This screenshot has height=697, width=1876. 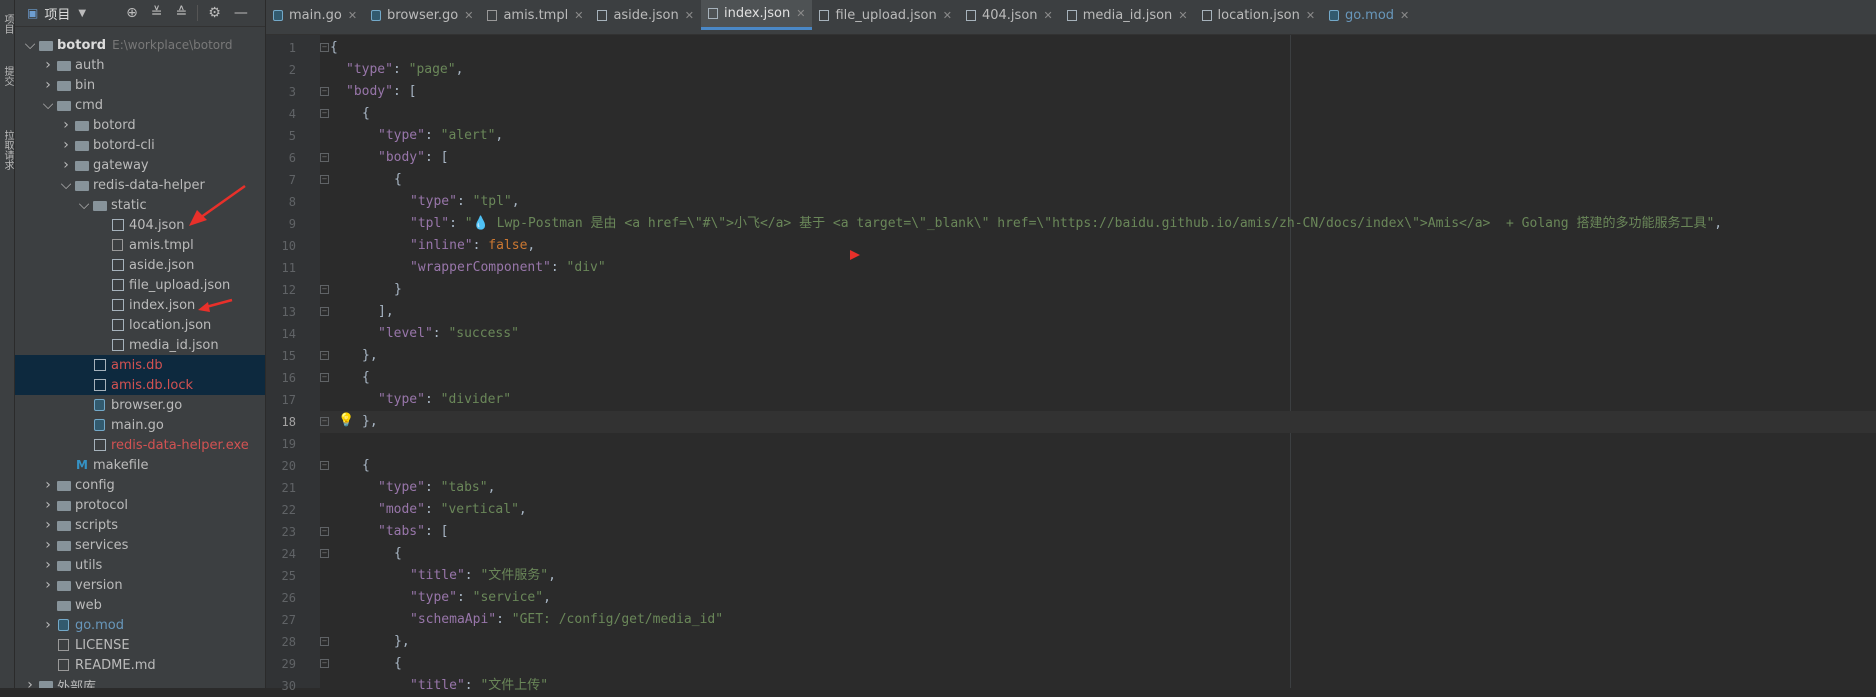 I want to click on code-line: "type": "tabs",, so click(x=407, y=488).